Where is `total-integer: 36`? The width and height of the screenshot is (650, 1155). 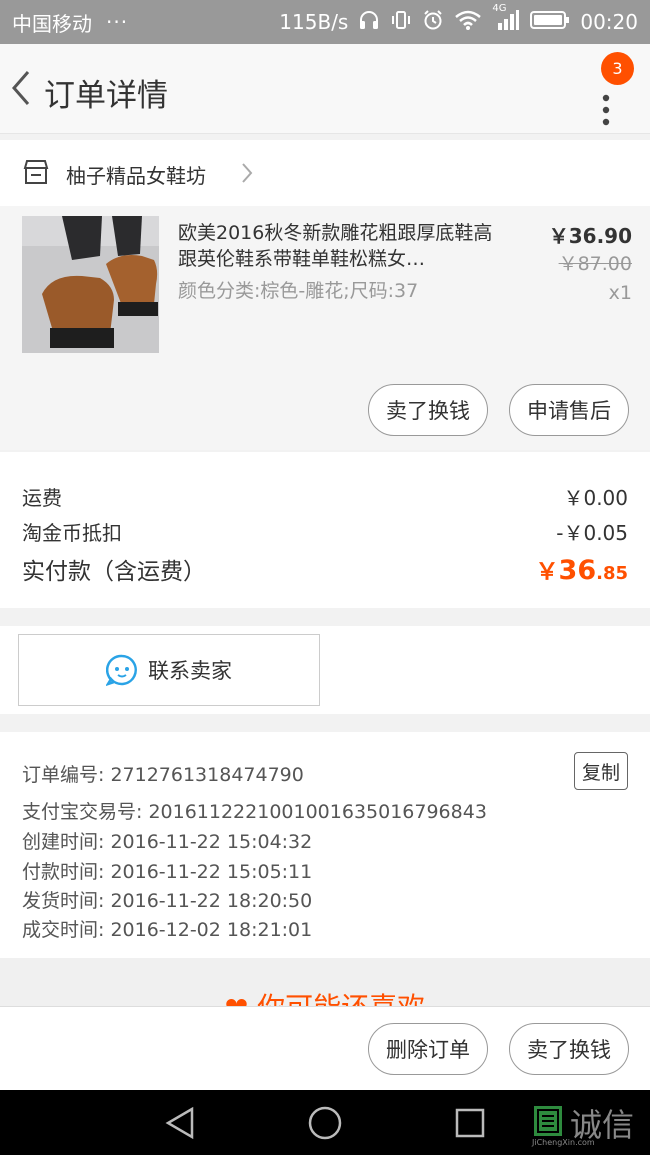
total-integer: 36 is located at coordinates (577, 570).